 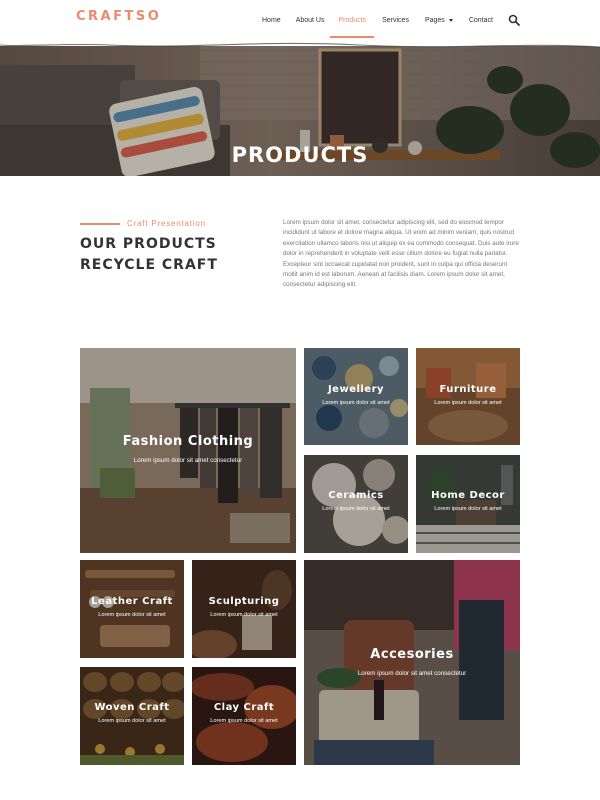 I want to click on nav-item-pages-label: Pages, so click(x=434, y=20).